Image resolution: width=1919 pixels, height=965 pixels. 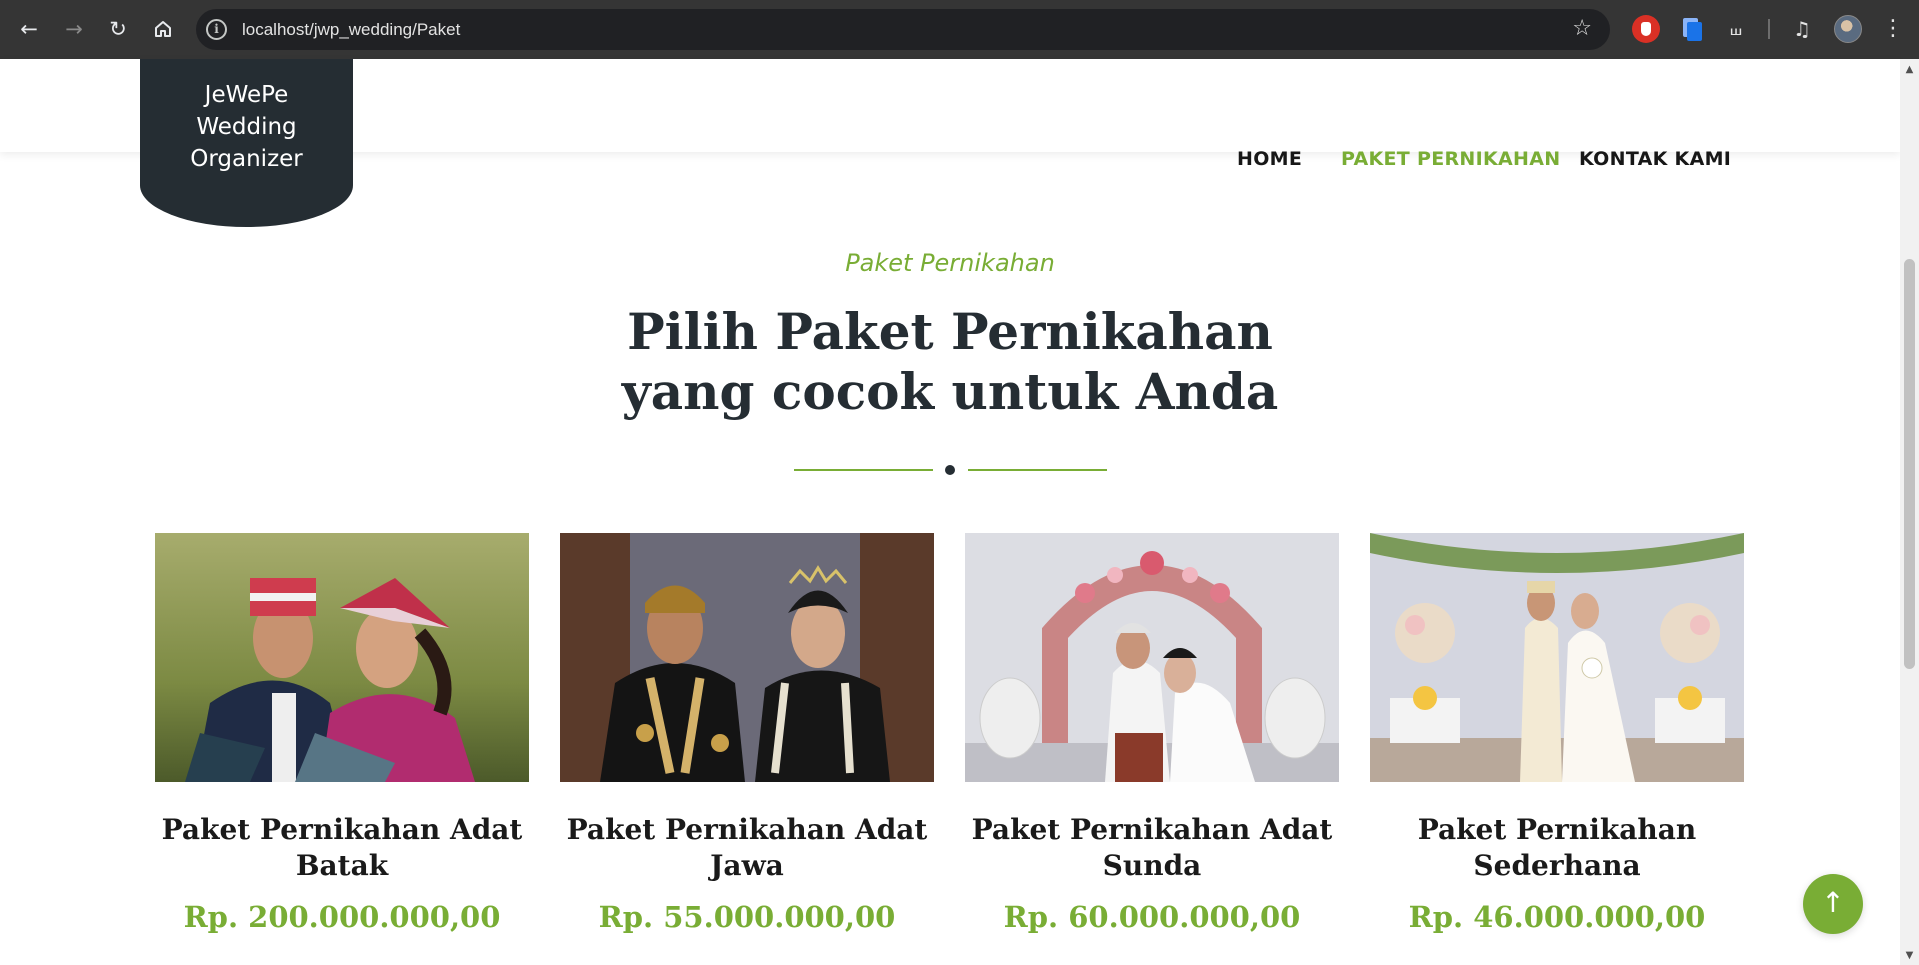 What do you see at coordinates (950, 391) in the screenshot?
I see `headline-line-2: yang cocok untuk Anda` at bounding box center [950, 391].